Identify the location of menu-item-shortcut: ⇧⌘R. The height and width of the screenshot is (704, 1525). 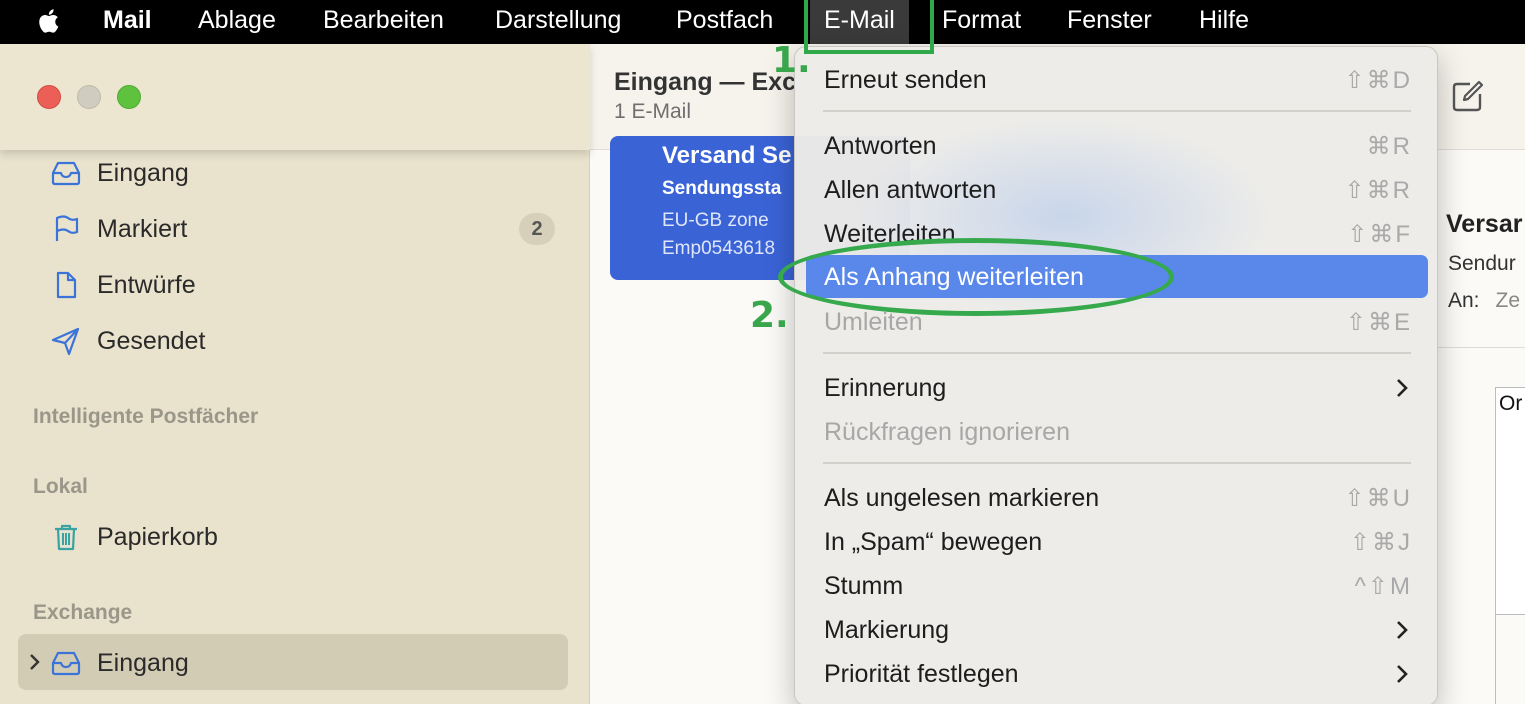
(1378, 190).